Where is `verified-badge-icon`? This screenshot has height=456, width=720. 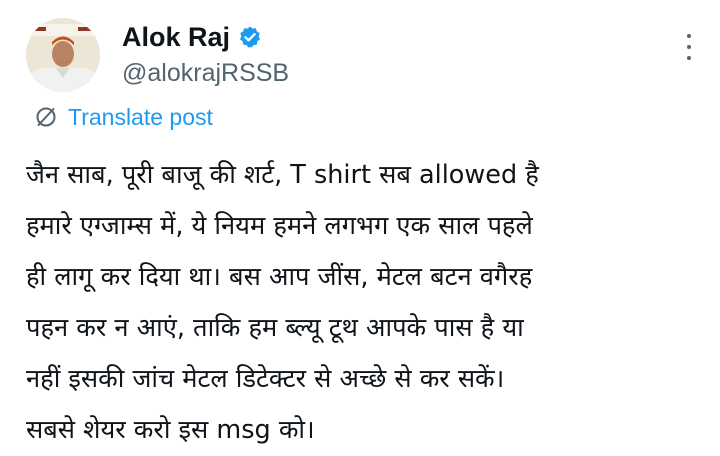
verified-badge-icon is located at coordinates (250, 37).